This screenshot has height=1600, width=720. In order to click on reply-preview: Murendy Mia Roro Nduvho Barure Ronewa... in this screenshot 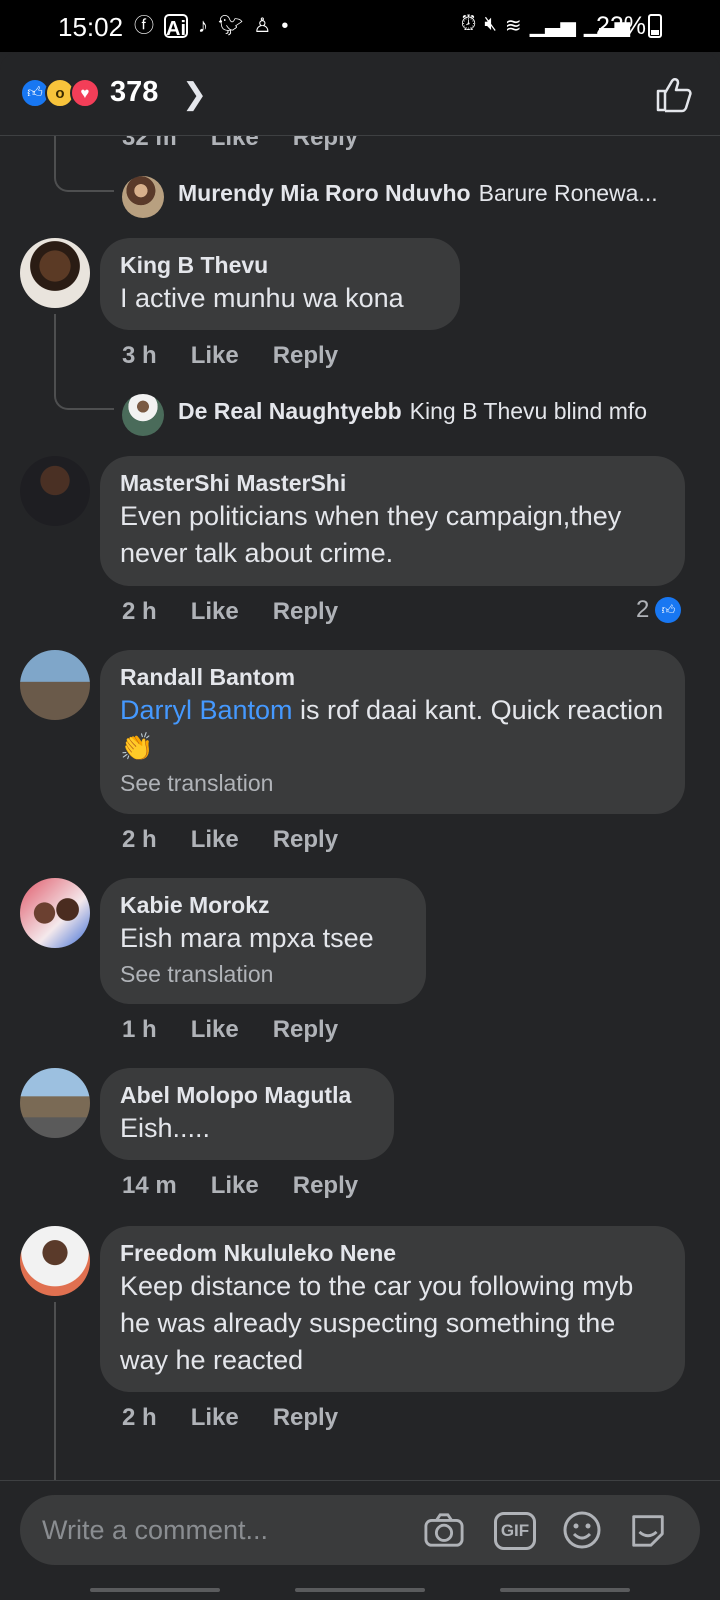, I will do `click(438, 193)`.